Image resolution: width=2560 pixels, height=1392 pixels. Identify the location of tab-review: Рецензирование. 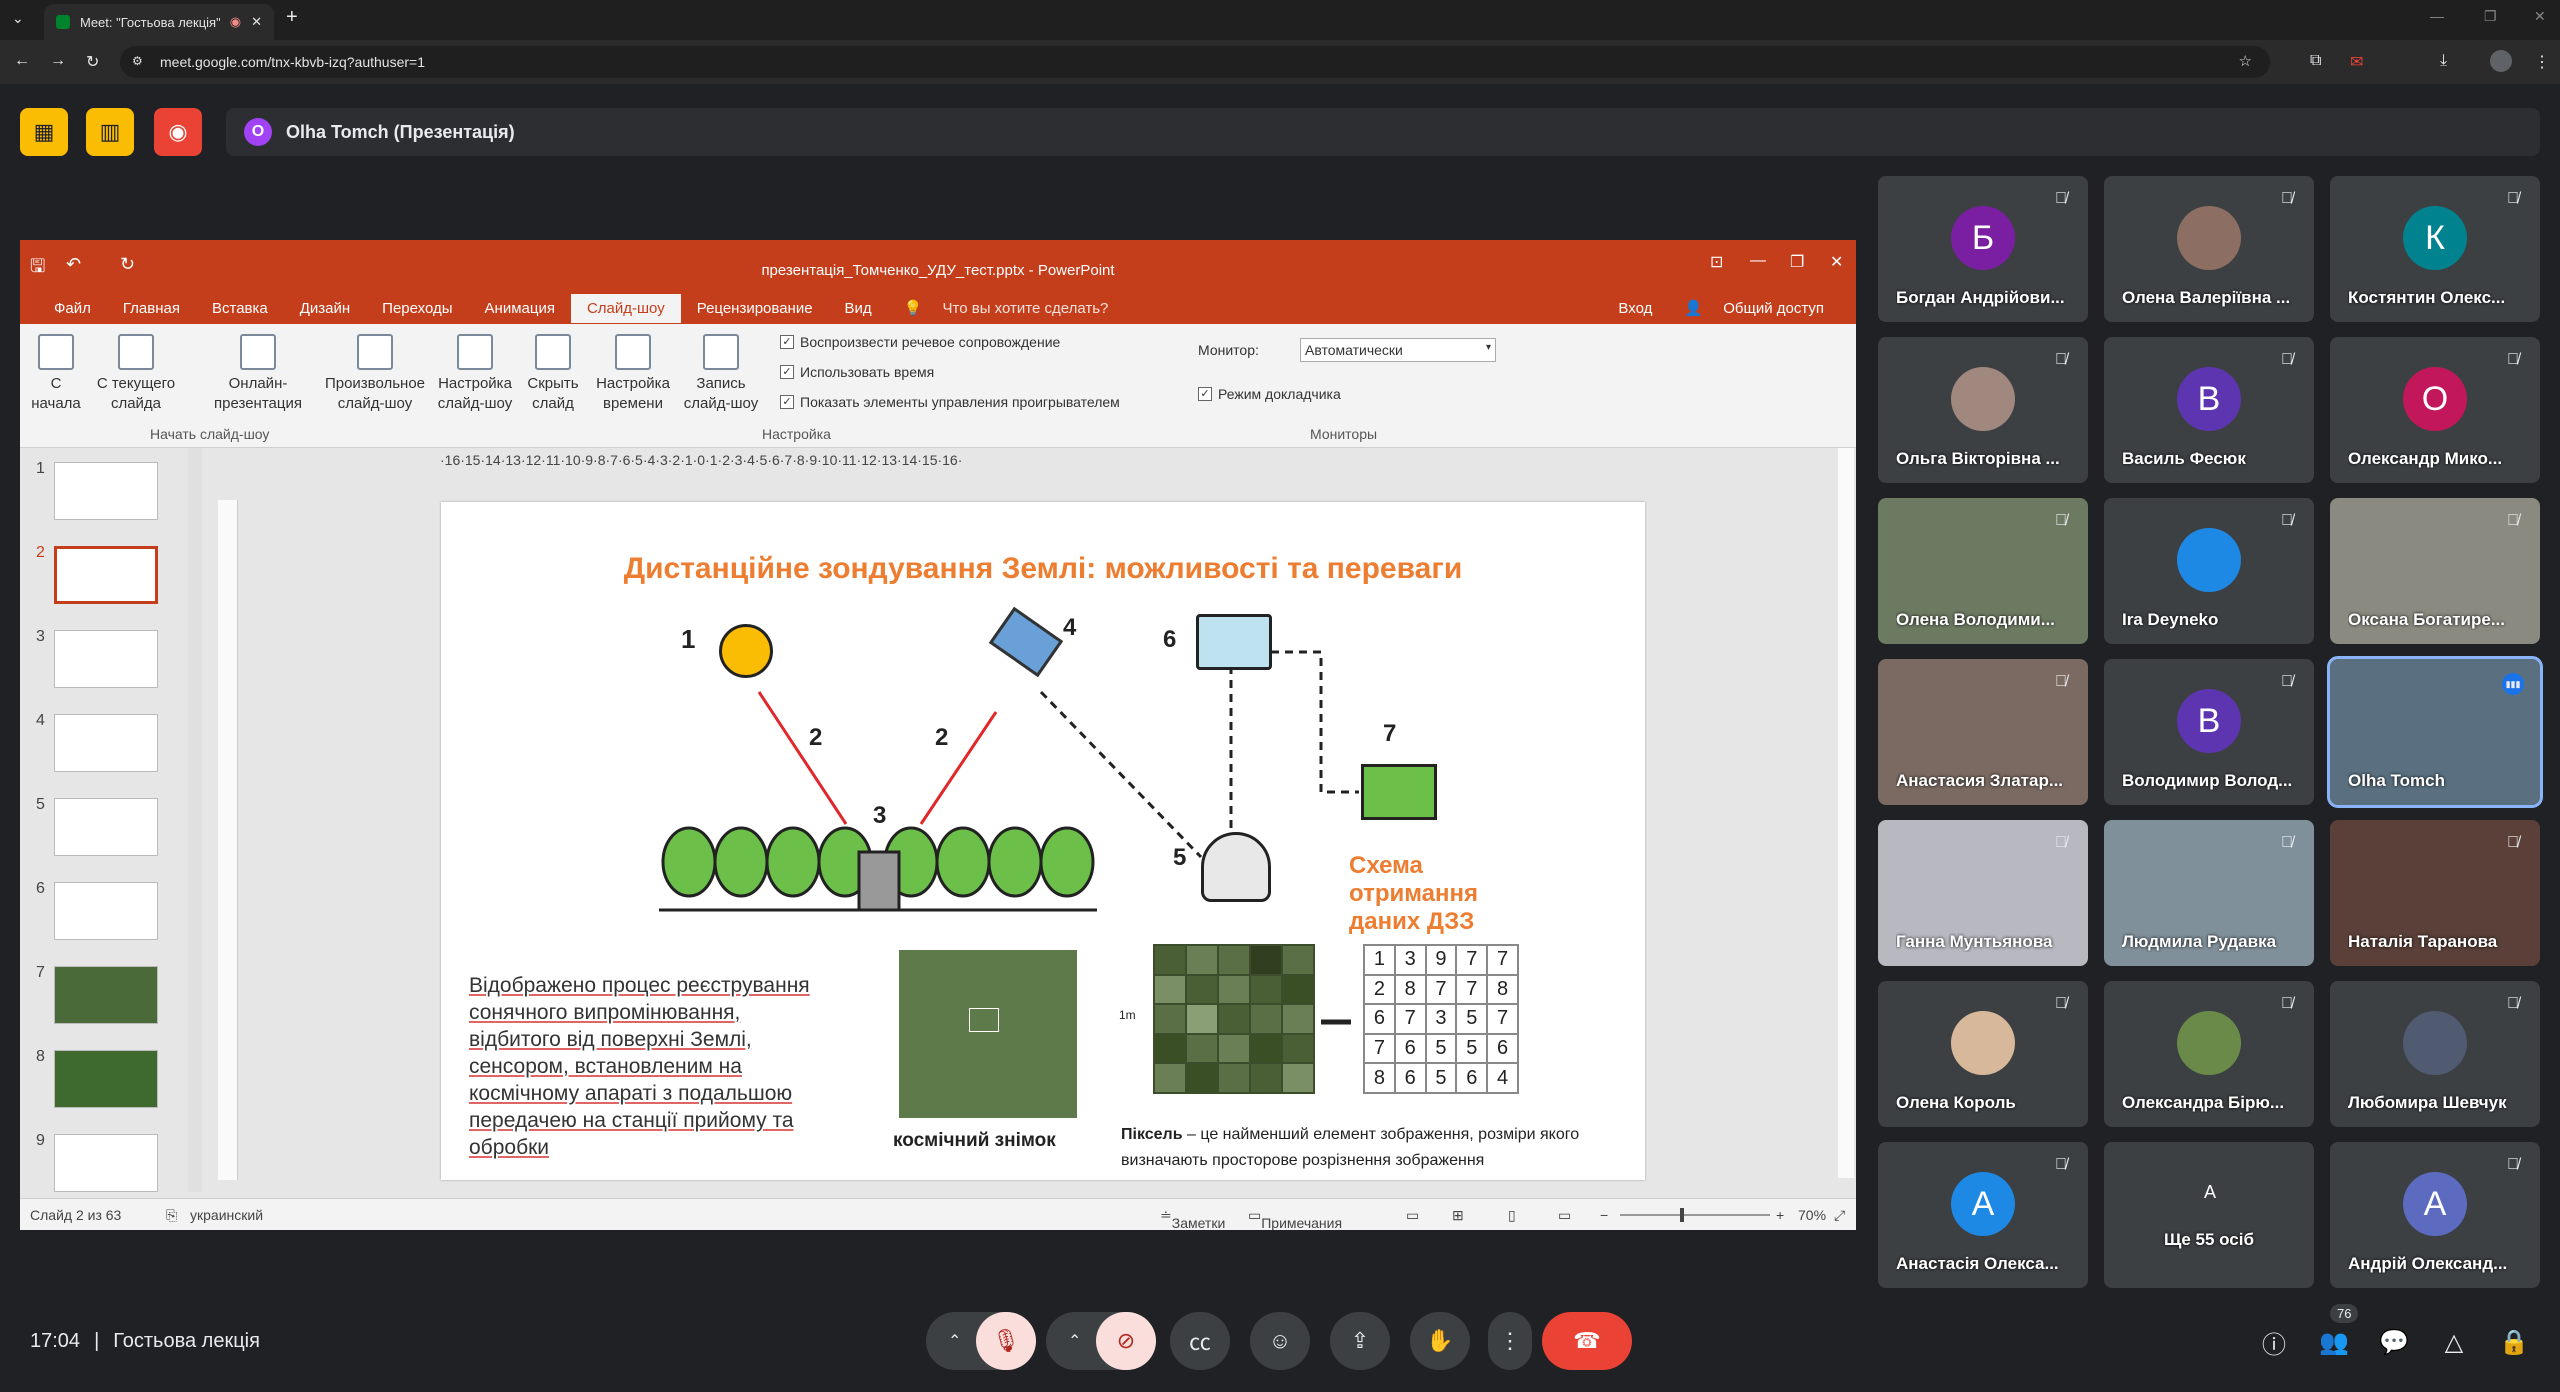
(755, 308).